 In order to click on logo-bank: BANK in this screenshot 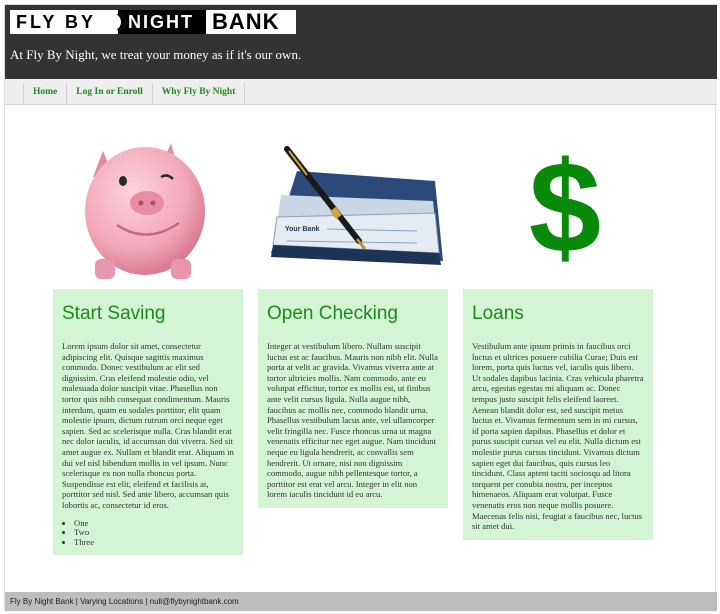, I will do `click(251, 22)`.